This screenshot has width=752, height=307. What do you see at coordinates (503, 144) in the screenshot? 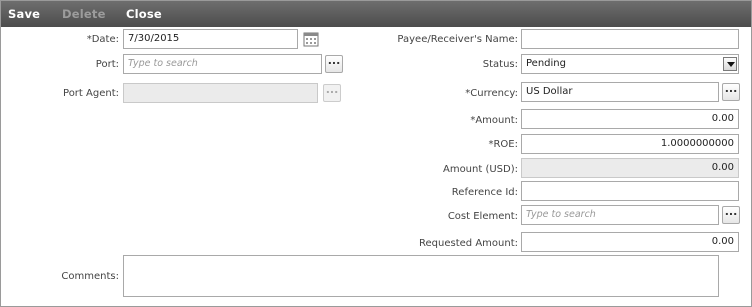
I see `roe-label: *ROE:` at bounding box center [503, 144].